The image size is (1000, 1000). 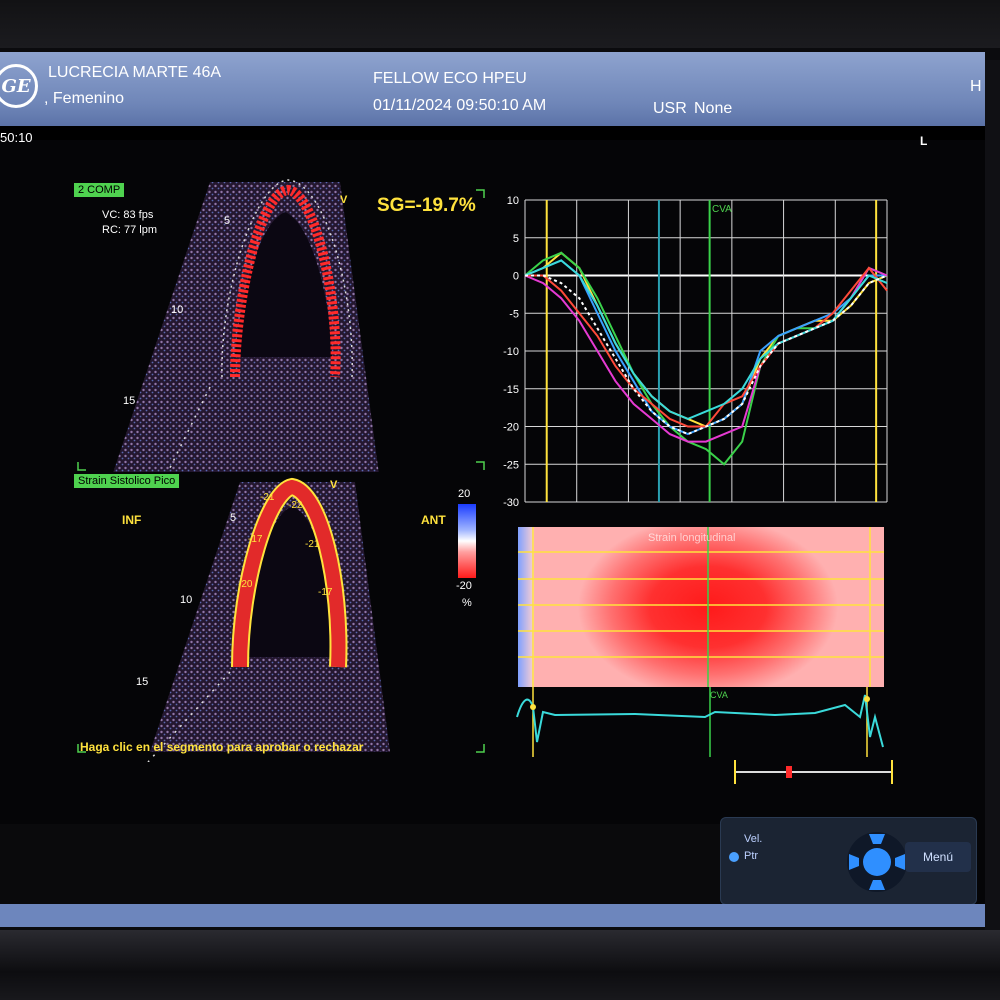 What do you see at coordinates (753, 839) in the screenshot?
I see `vel-option: Vel.` at bounding box center [753, 839].